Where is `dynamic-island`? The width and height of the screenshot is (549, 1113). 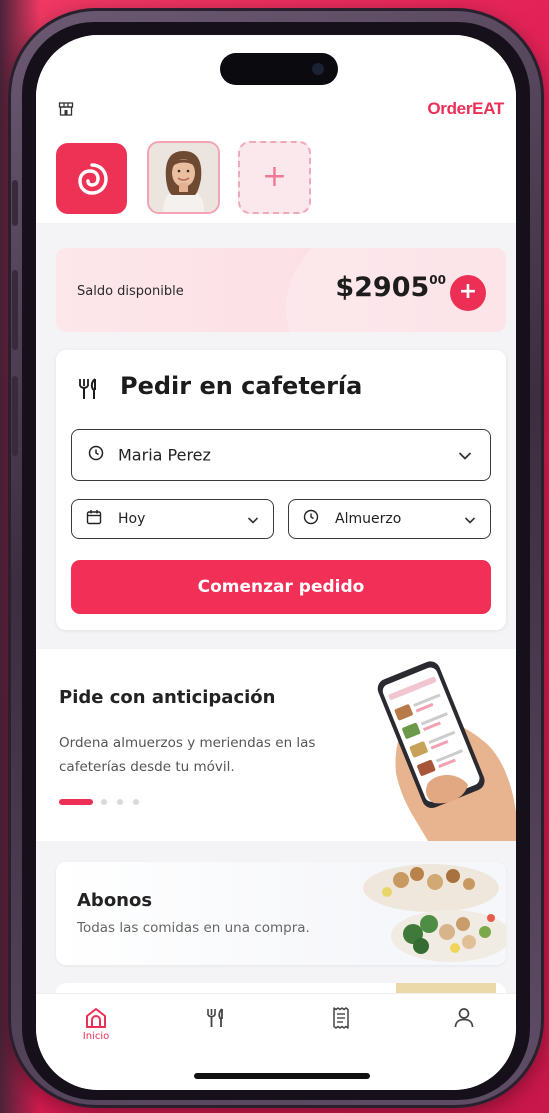 dynamic-island is located at coordinates (279, 69).